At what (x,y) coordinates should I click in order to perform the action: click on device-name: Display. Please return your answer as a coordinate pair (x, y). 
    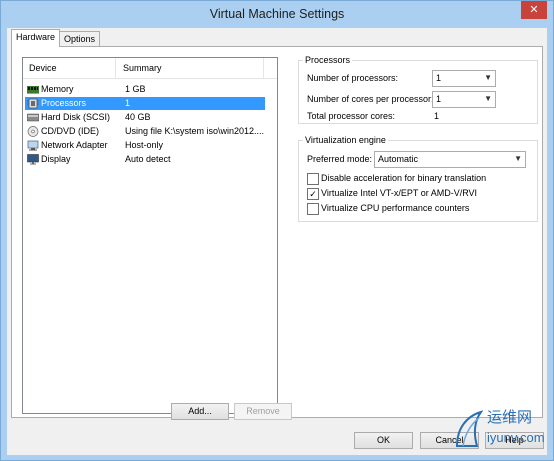
    Looking at the image, I should click on (56, 159).